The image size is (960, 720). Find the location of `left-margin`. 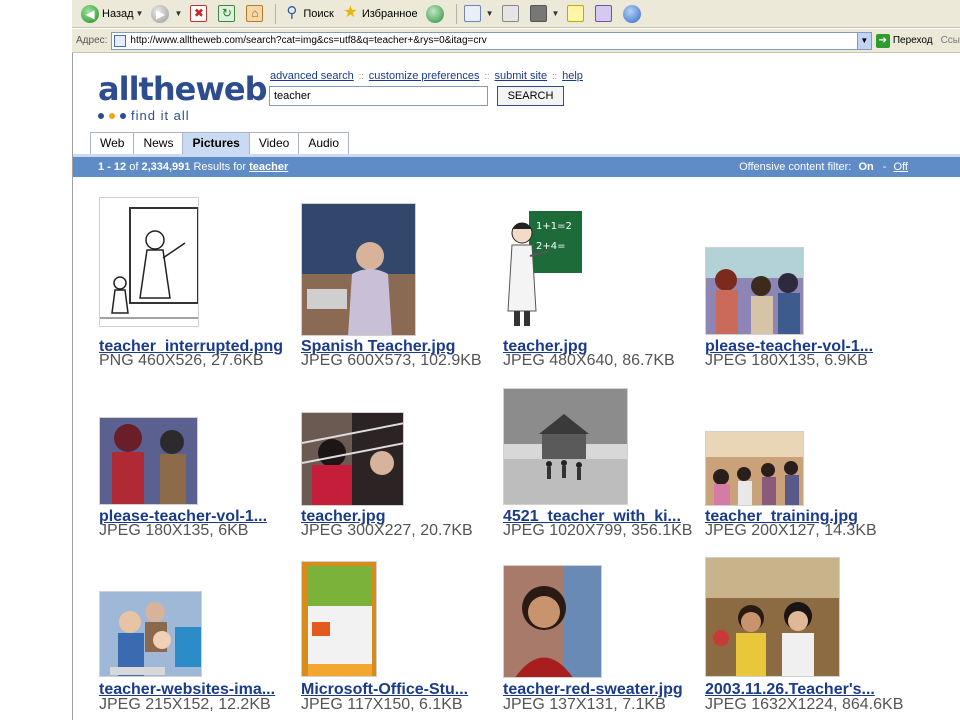

left-margin is located at coordinates (36, 360).